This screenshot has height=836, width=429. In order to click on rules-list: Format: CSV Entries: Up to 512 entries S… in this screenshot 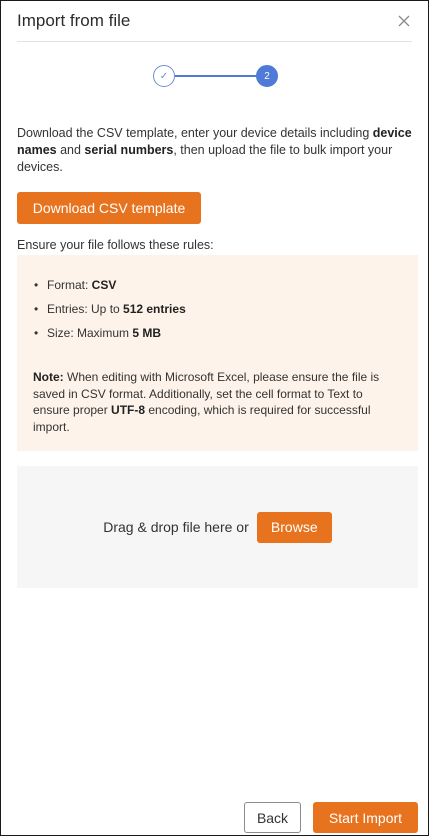, I will do `click(217, 309)`.